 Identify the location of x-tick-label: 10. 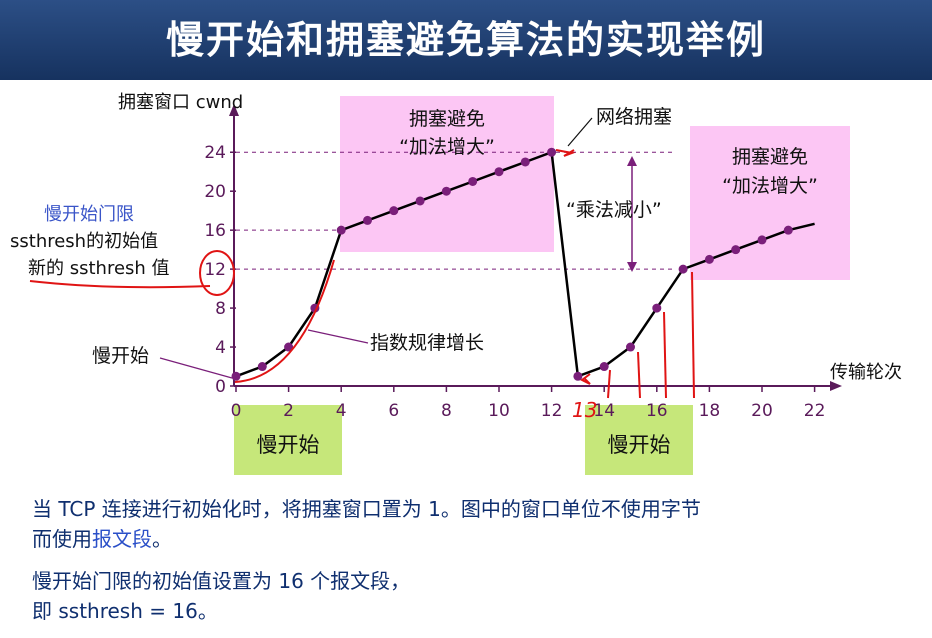
(499, 411).